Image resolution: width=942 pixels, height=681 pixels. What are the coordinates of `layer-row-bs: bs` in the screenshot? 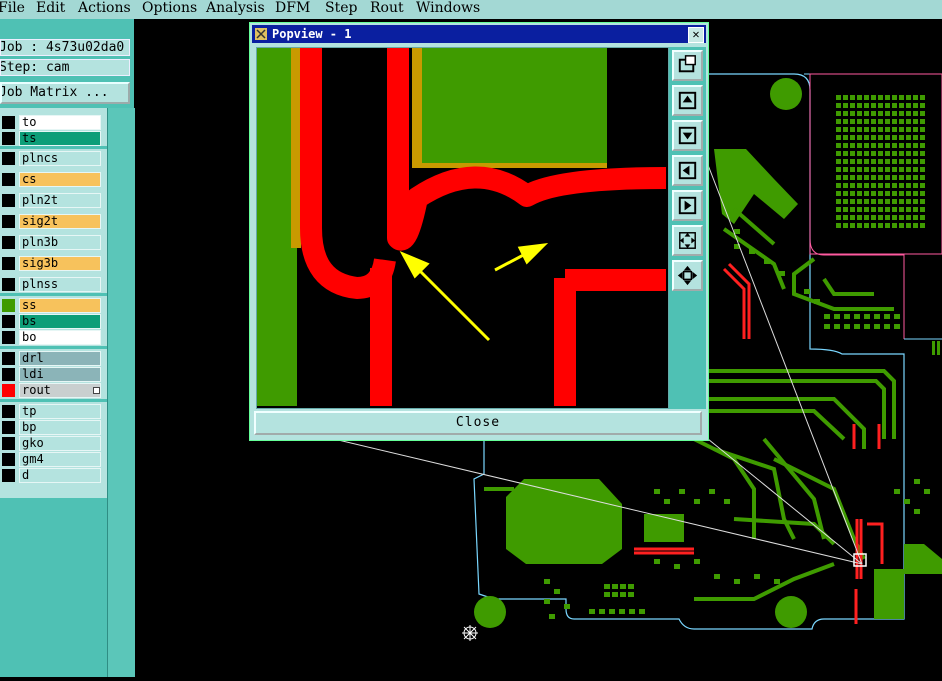 It's located at (52, 321).